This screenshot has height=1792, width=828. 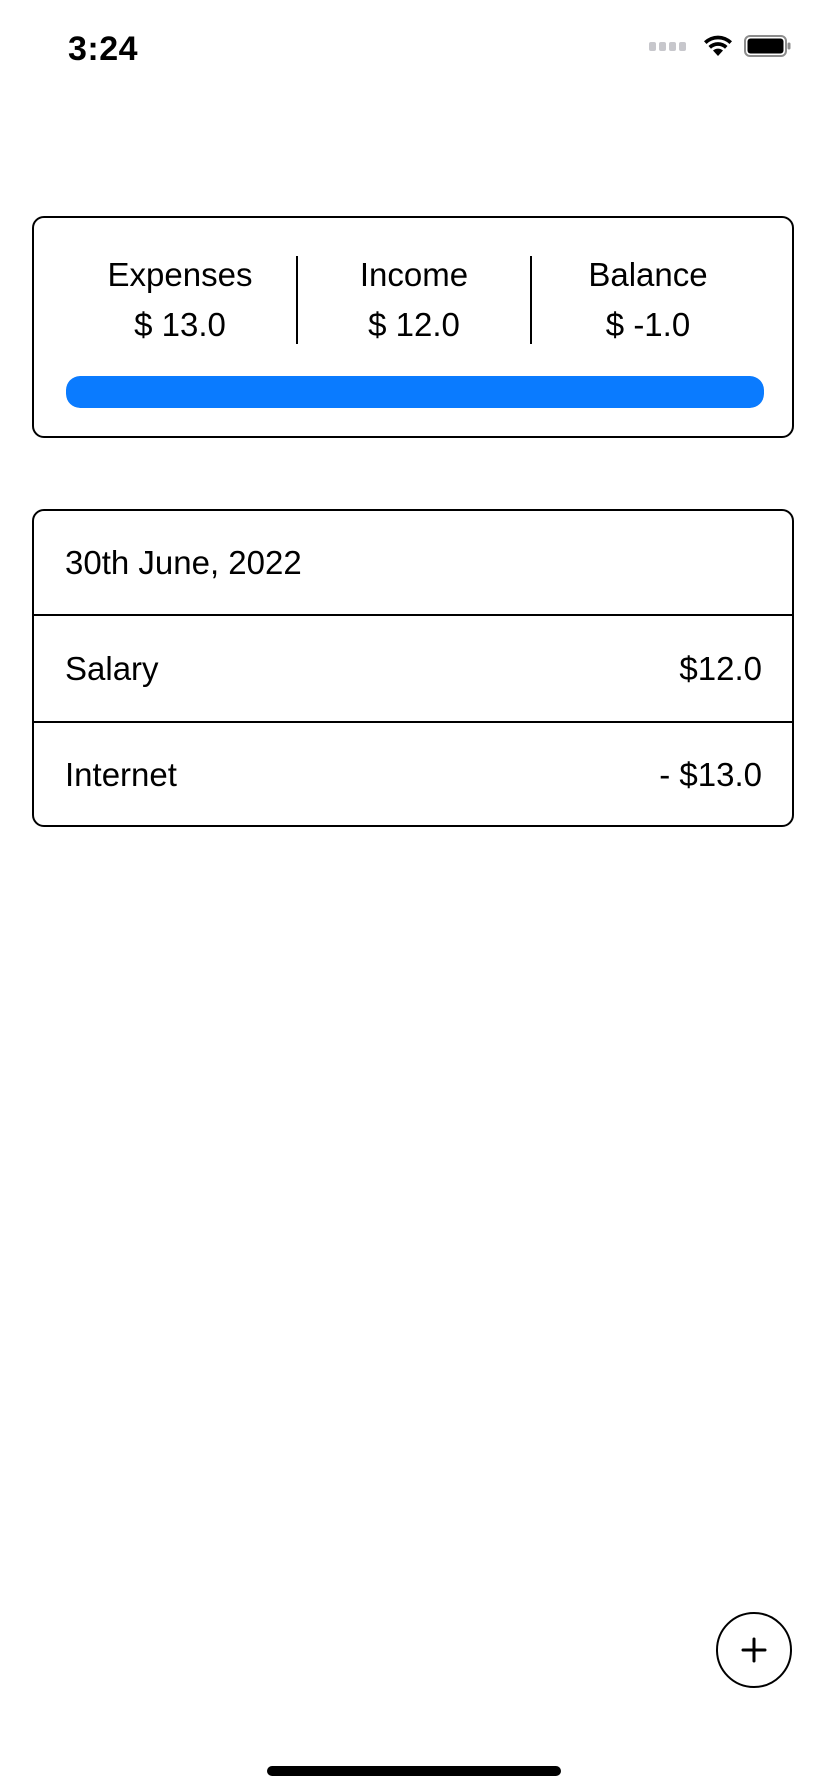 I want to click on income-summary: Income $ 12.0, so click(x=414, y=300).